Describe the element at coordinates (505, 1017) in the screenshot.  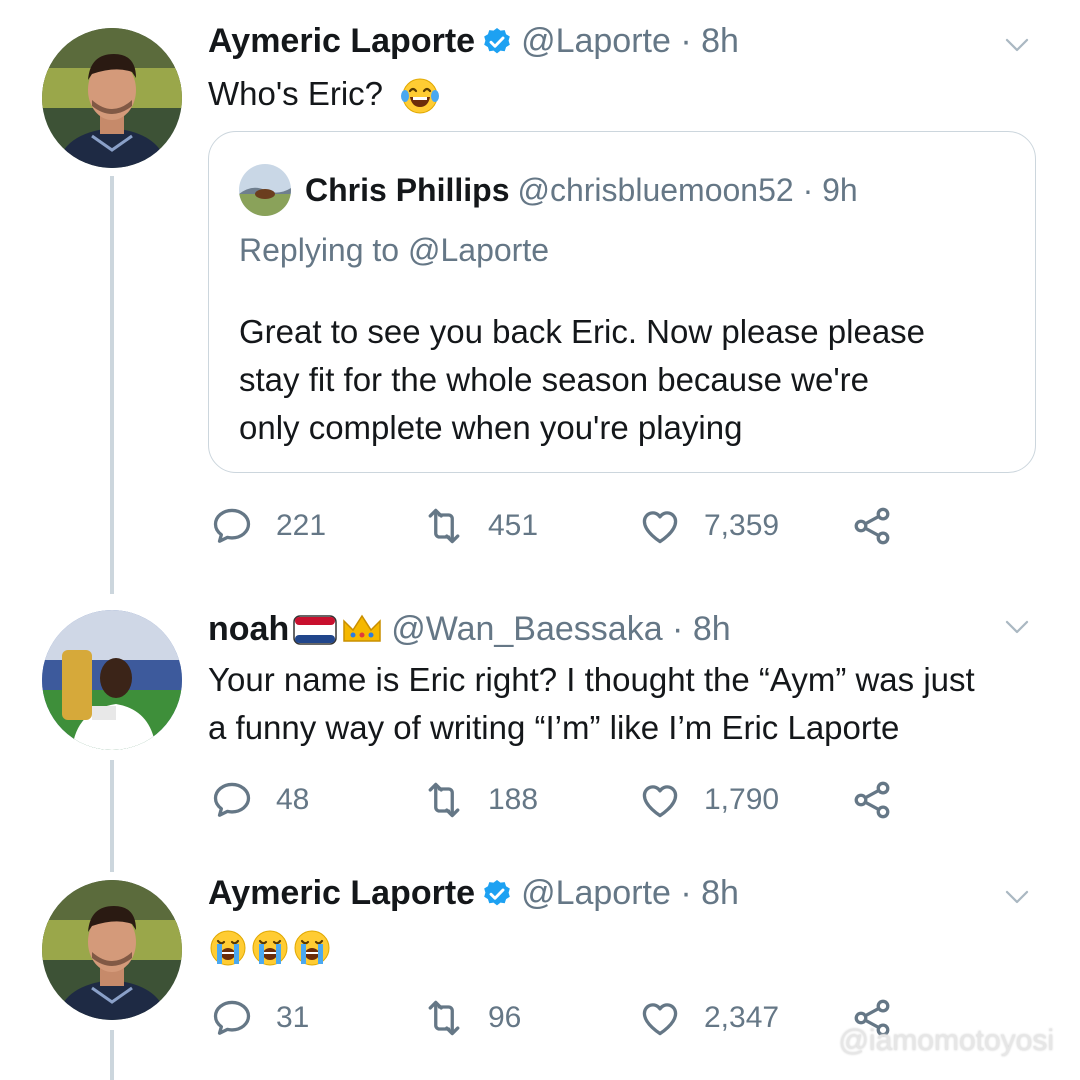
I see `retweet-count: 96` at that location.